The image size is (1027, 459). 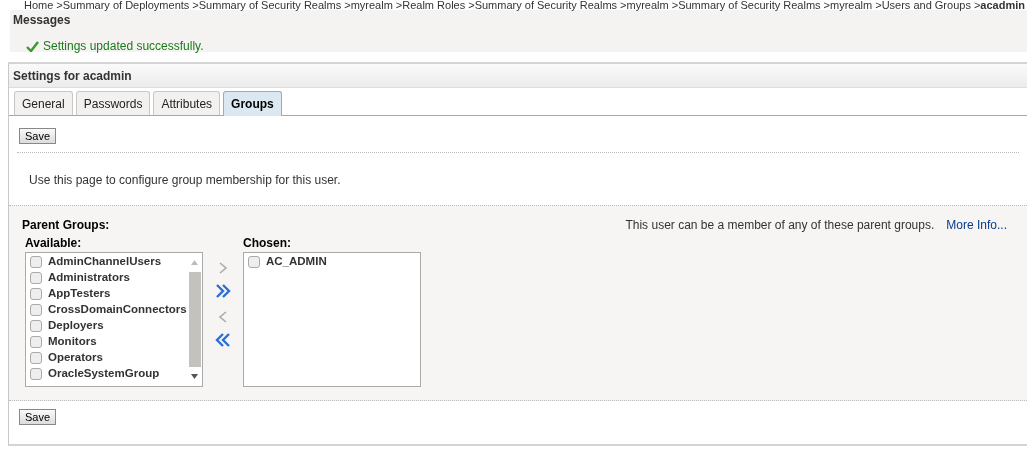 I want to click on breadcrumb-current: acadmin, so click(x=1002, y=5).